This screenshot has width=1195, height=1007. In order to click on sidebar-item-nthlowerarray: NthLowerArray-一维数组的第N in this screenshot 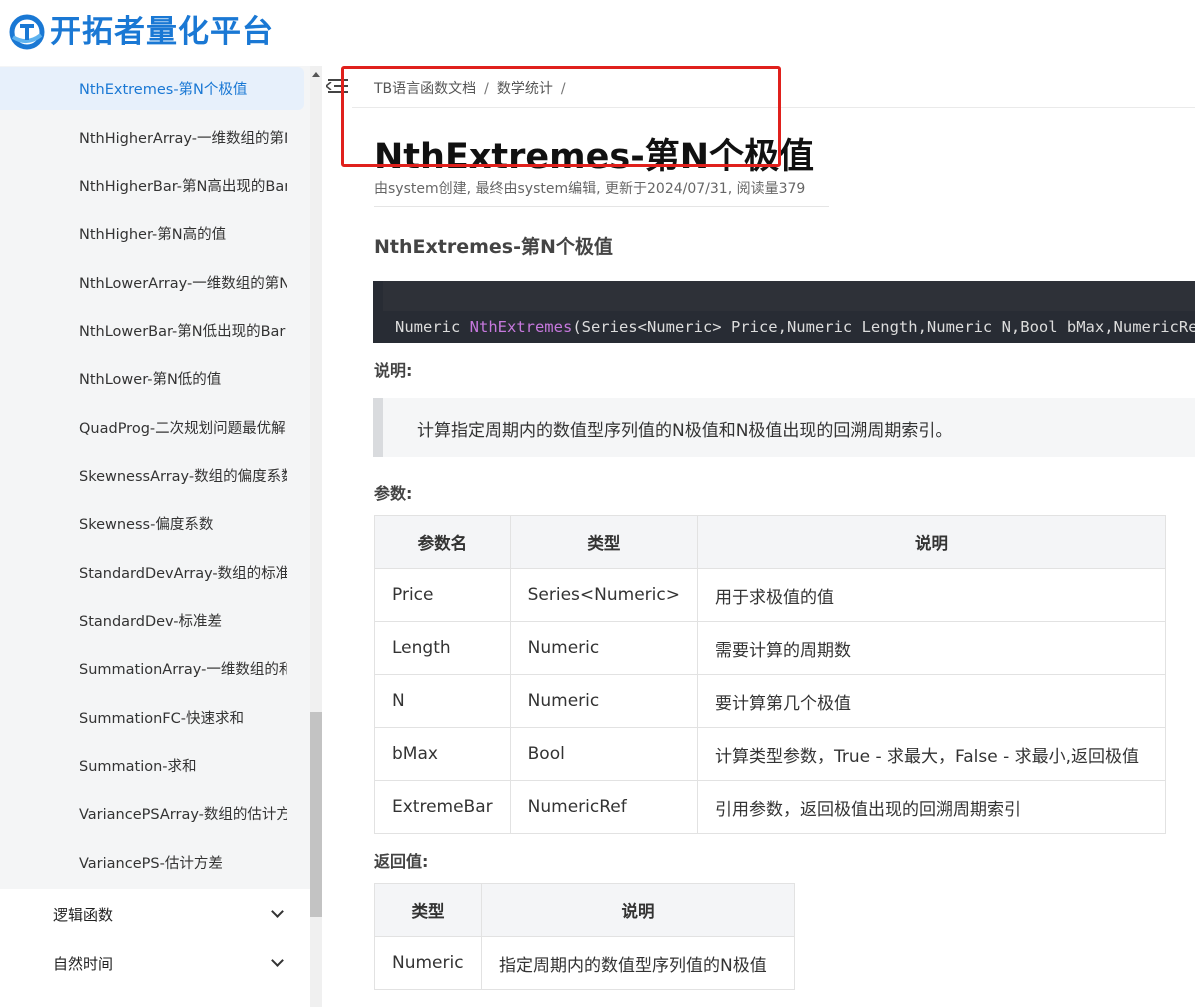, I will do `click(152, 282)`.